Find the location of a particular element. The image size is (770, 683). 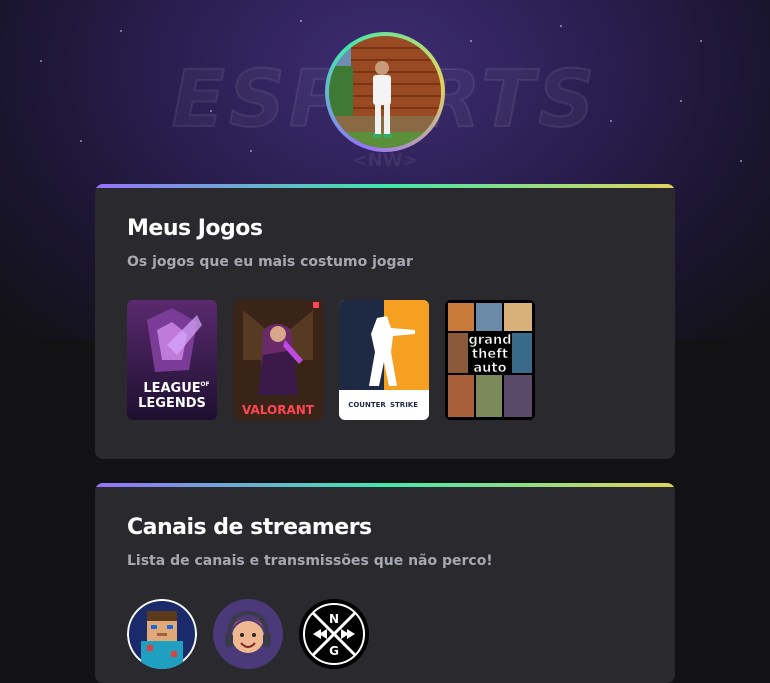

streamers-list: N G is located at coordinates (248, 634).